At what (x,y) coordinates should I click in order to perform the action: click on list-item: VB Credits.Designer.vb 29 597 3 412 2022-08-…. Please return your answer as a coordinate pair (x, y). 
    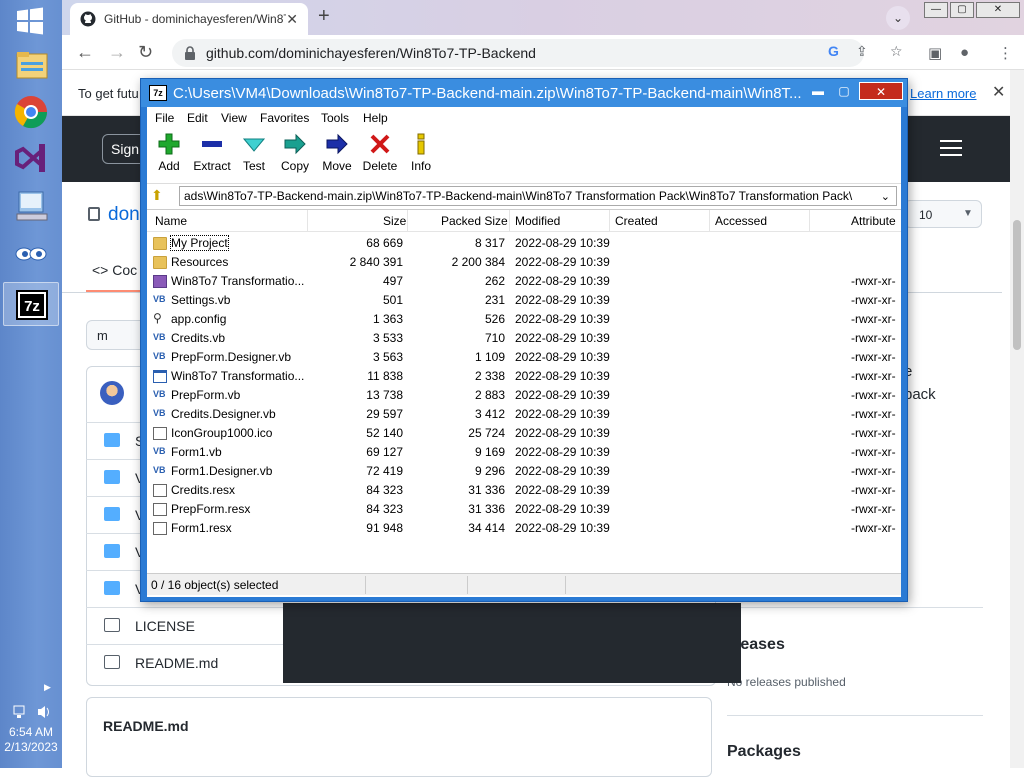
    Looking at the image, I should click on (524, 414).